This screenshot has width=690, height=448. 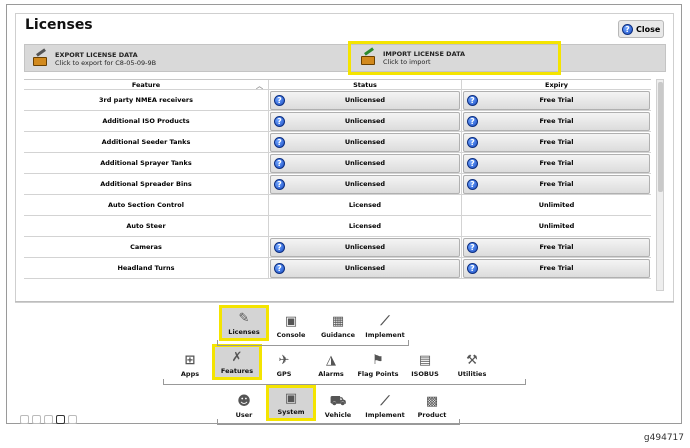 I want to click on nav-label: Flag Points, so click(x=378, y=374).